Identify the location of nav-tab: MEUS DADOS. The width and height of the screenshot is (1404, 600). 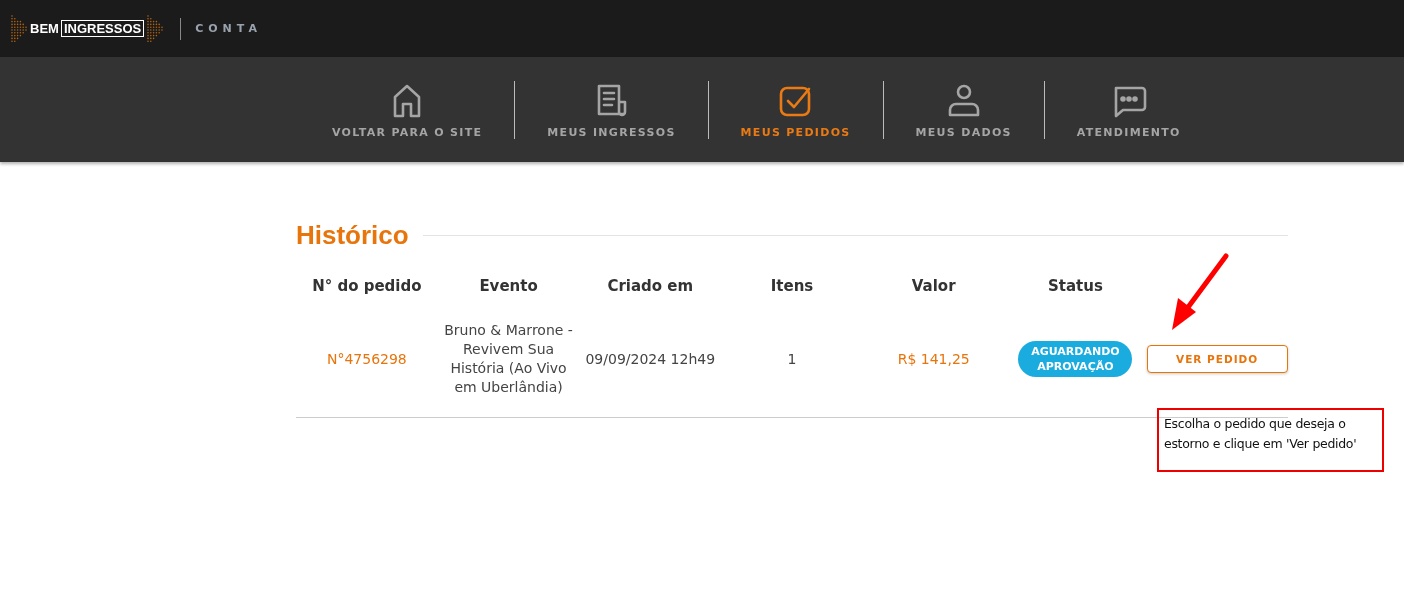
(963, 109).